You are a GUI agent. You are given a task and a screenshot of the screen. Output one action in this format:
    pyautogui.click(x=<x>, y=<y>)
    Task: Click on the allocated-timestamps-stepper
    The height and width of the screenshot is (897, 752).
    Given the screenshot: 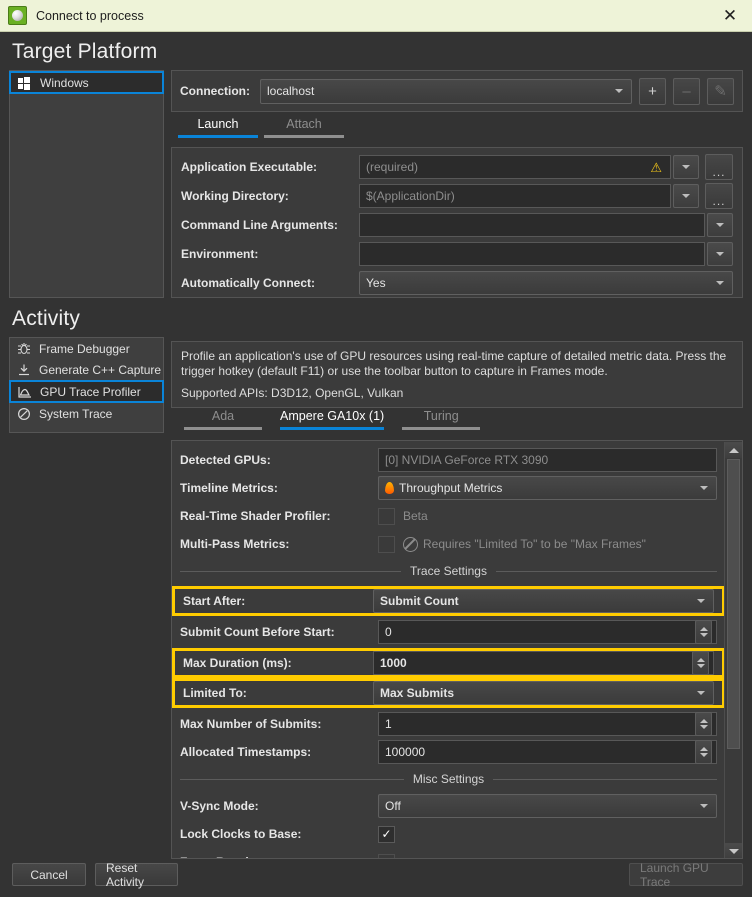 What is the action you would take?
    pyautogui.click(x=703, y=752)
    